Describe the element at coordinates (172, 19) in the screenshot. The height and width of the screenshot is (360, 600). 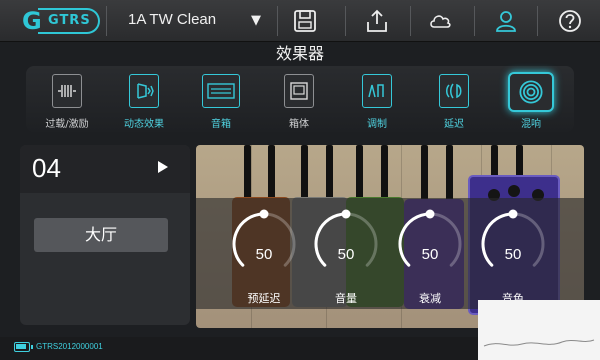
I see `preset-name: 1A TW Clean` at that location.